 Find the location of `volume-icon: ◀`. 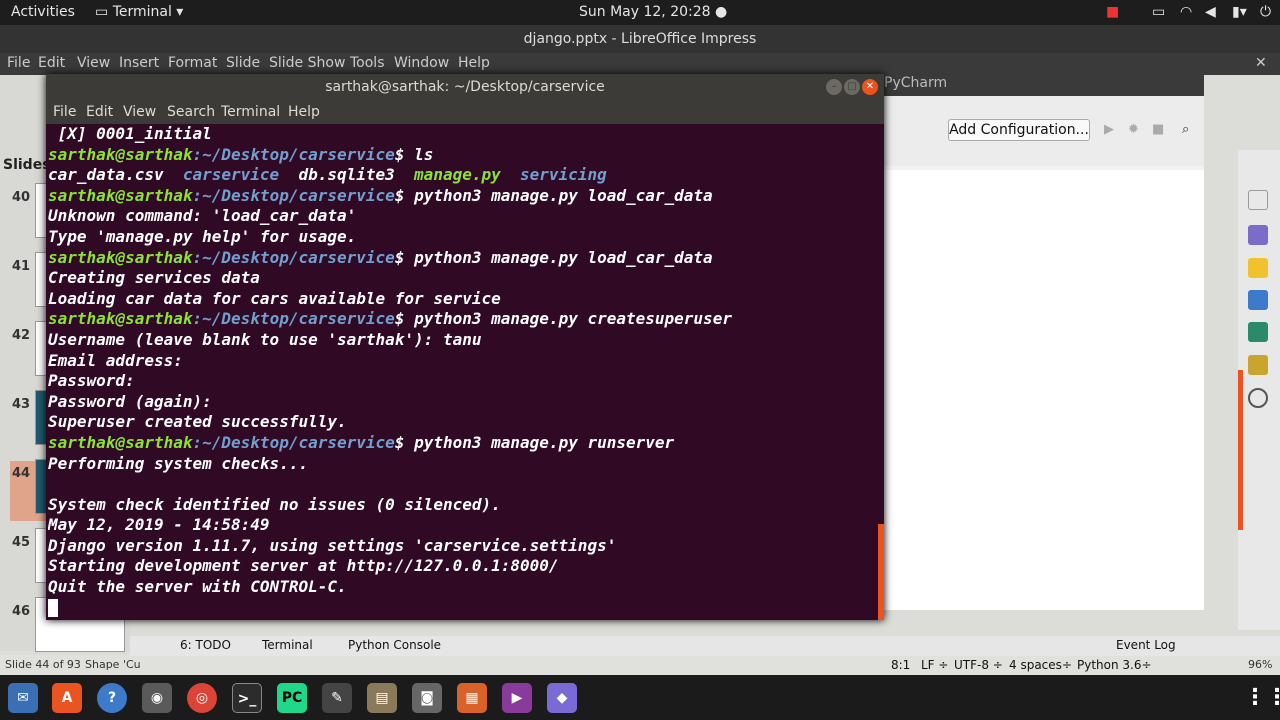

volume-icon: ◀ is located at coordinates (1210, 12).